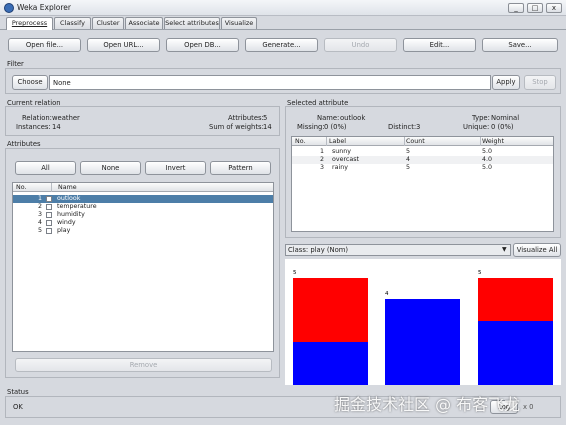  I want to click on choose-button: Choose, so click(30, 82).